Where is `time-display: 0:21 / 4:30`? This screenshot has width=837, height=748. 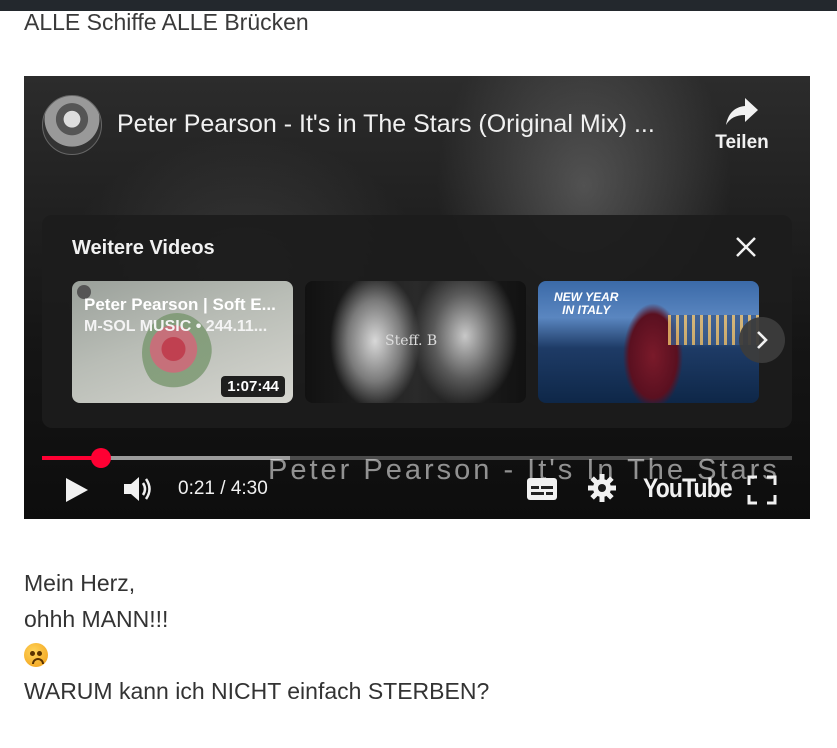 time-display: 0:21 / 4:30 is located at coordinates (223, 488).